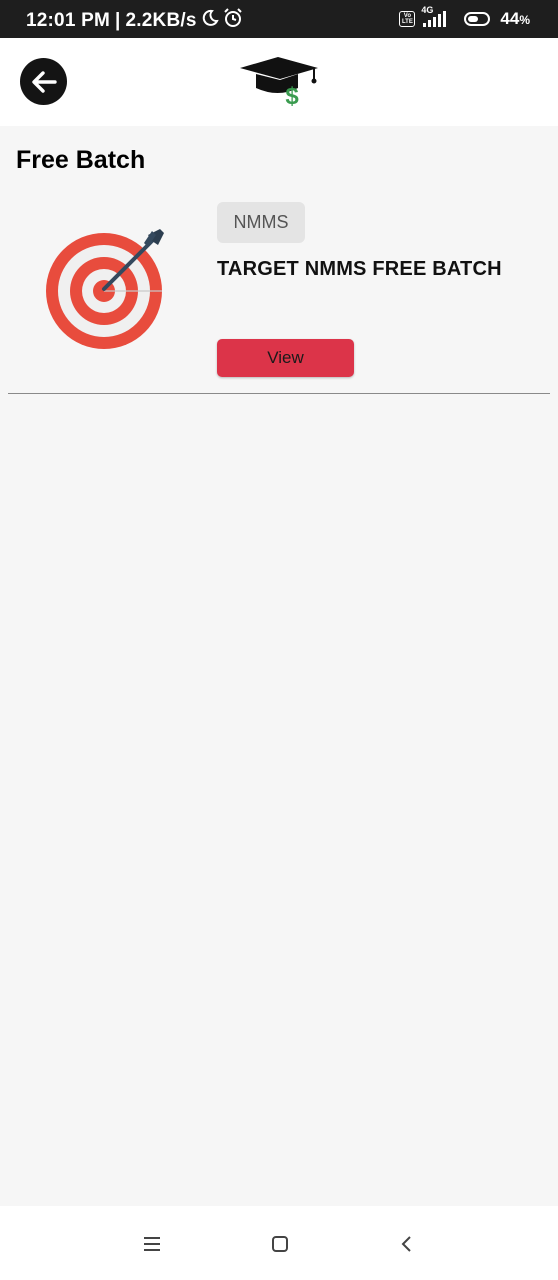 The image size is (558, 1280). What do you see at coordinates (233, 21) in the screenshot?
I see `alarm-icon` at bounding box center [233, 21].